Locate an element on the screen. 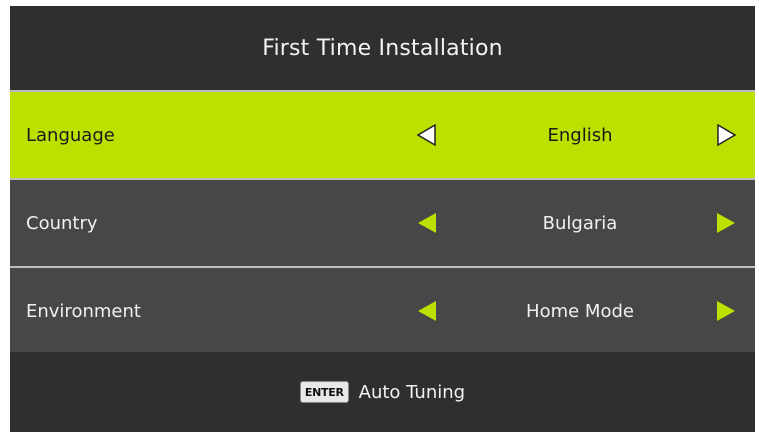 The height and width of the screenshot is (436, 759). setting-value-country: Bulgaria is located at coordinates (580, 223).